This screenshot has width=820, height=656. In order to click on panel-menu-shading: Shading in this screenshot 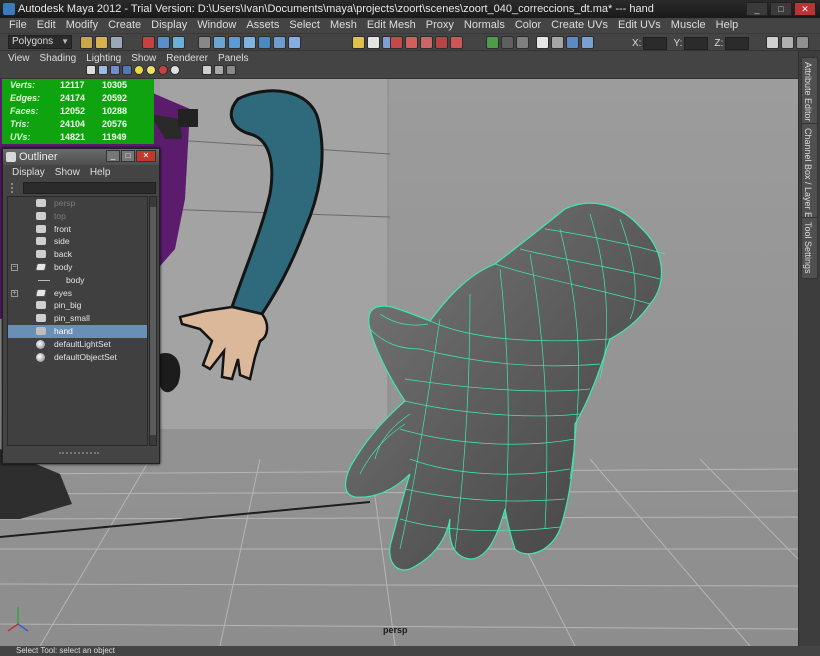, I will do `click(58, 58)`.